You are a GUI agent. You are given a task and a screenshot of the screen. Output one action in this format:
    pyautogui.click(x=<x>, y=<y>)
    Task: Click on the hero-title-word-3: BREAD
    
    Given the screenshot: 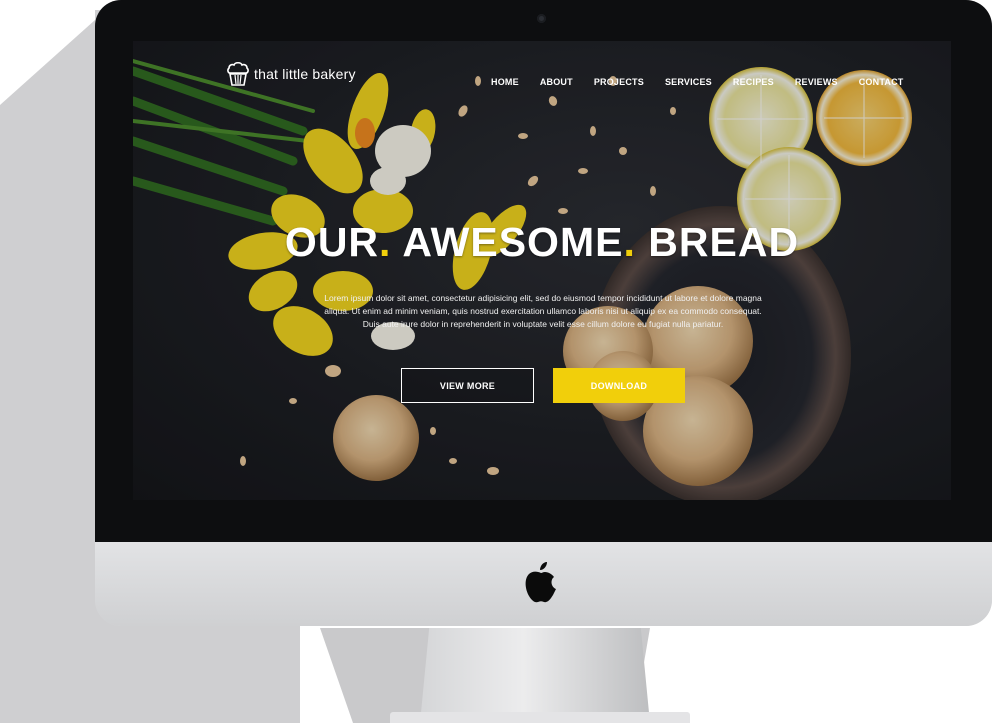 What is the action you would take?
    pyautogui.click(x=724, y=242)
    